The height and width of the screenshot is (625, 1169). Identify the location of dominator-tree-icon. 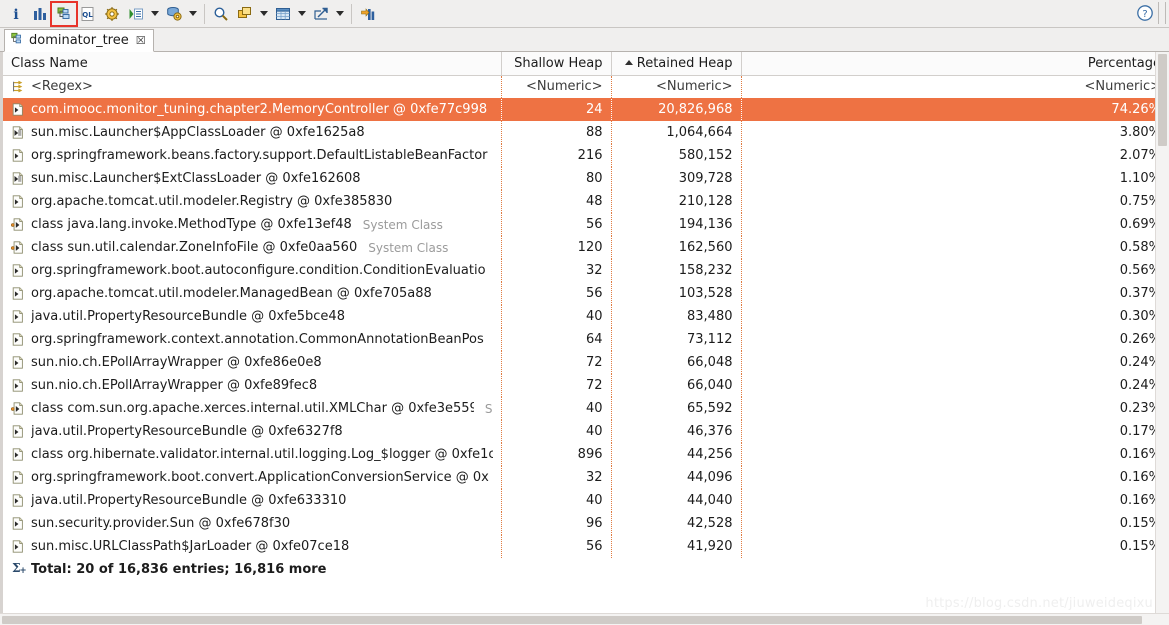
(64, 13).